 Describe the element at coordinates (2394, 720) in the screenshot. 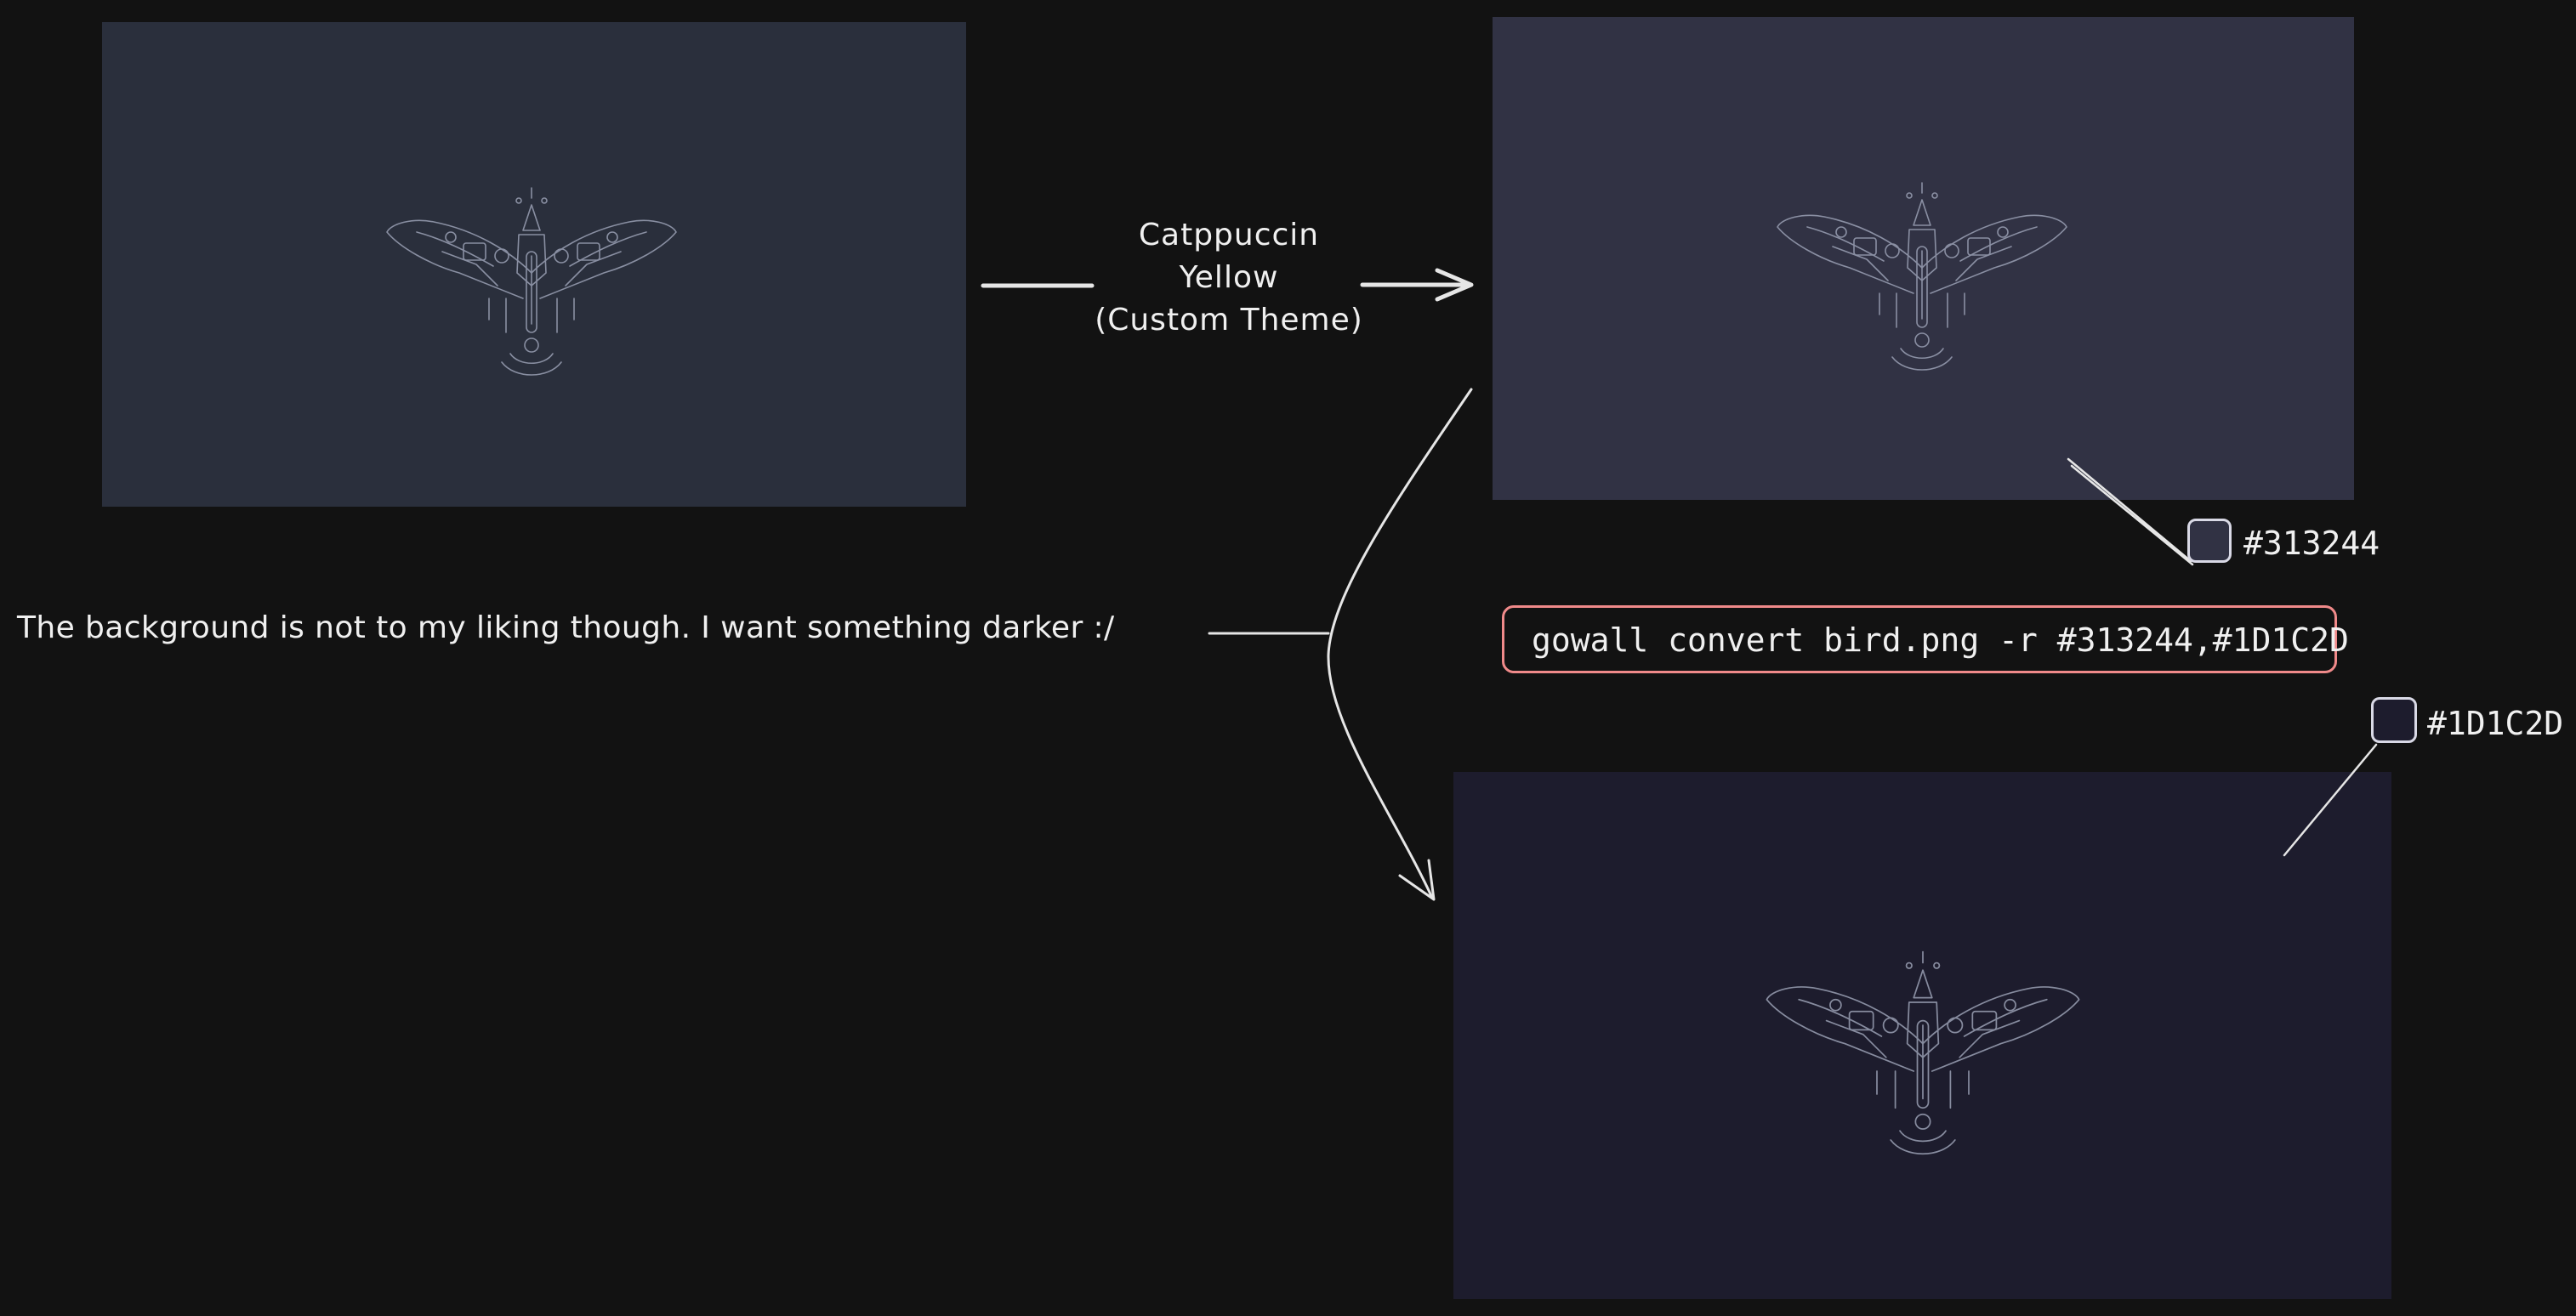

I see `color-swatch-1d1c2d` at that location.